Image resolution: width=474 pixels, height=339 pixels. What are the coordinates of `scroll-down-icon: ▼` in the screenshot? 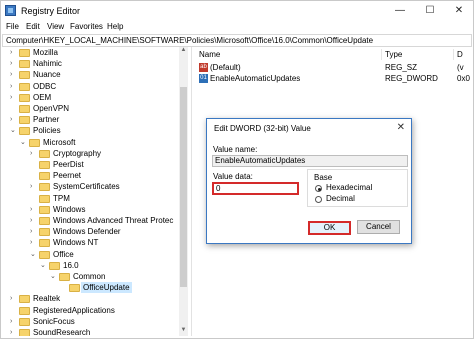 It's located at (183, 331).